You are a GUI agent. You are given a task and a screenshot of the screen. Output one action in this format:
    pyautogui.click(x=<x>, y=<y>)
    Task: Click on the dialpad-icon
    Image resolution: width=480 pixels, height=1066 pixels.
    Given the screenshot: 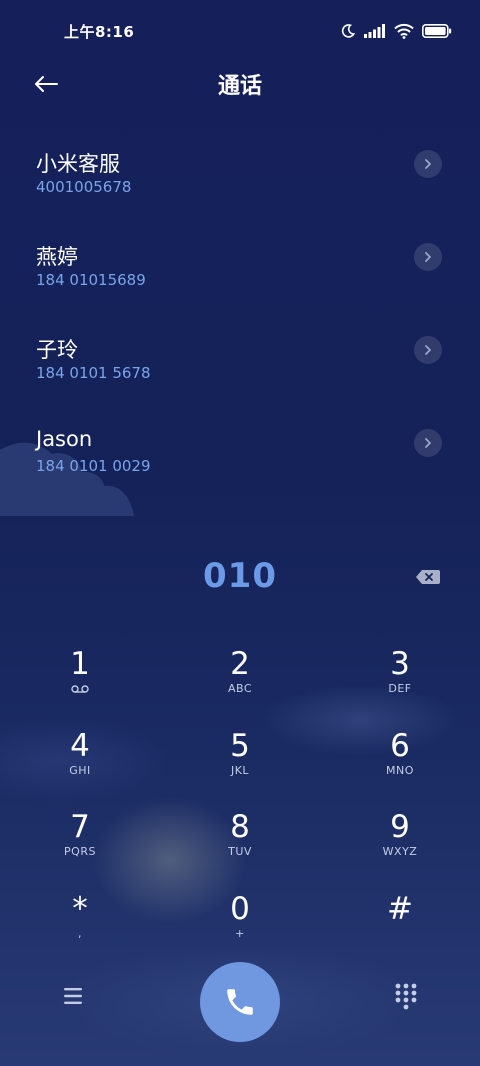 What is the action you would take?
    pyautogui.click(x=406, y=996)
    